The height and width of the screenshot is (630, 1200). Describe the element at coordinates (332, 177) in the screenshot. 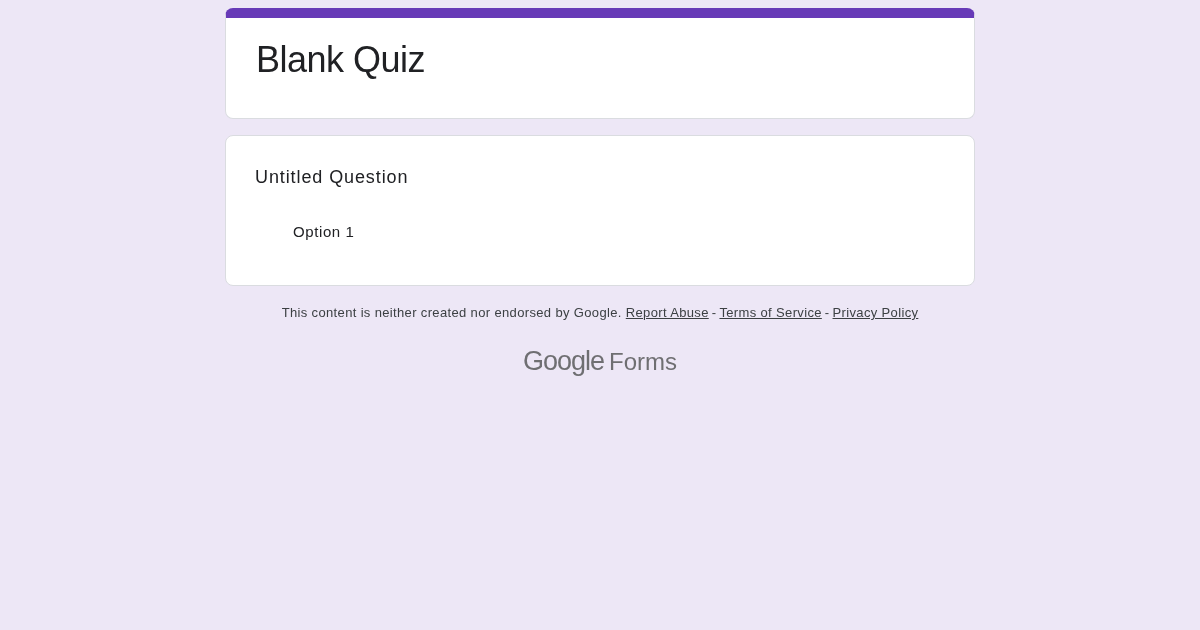

I see `question-title: Untitled Question` at that location.